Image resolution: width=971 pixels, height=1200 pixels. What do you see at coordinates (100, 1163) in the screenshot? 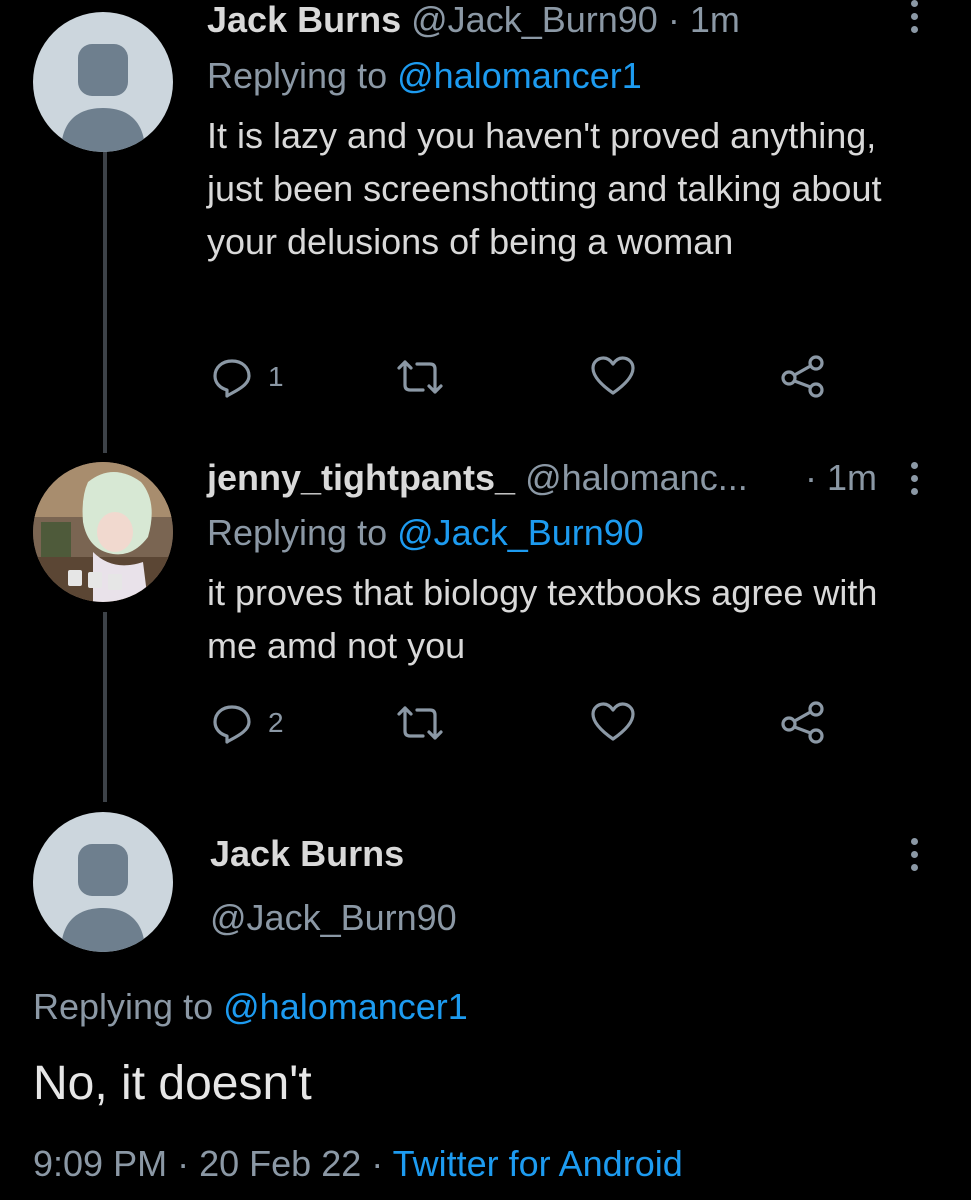
I see `tweet-time: 9:09 PM` at bounding box center [100, 1163].